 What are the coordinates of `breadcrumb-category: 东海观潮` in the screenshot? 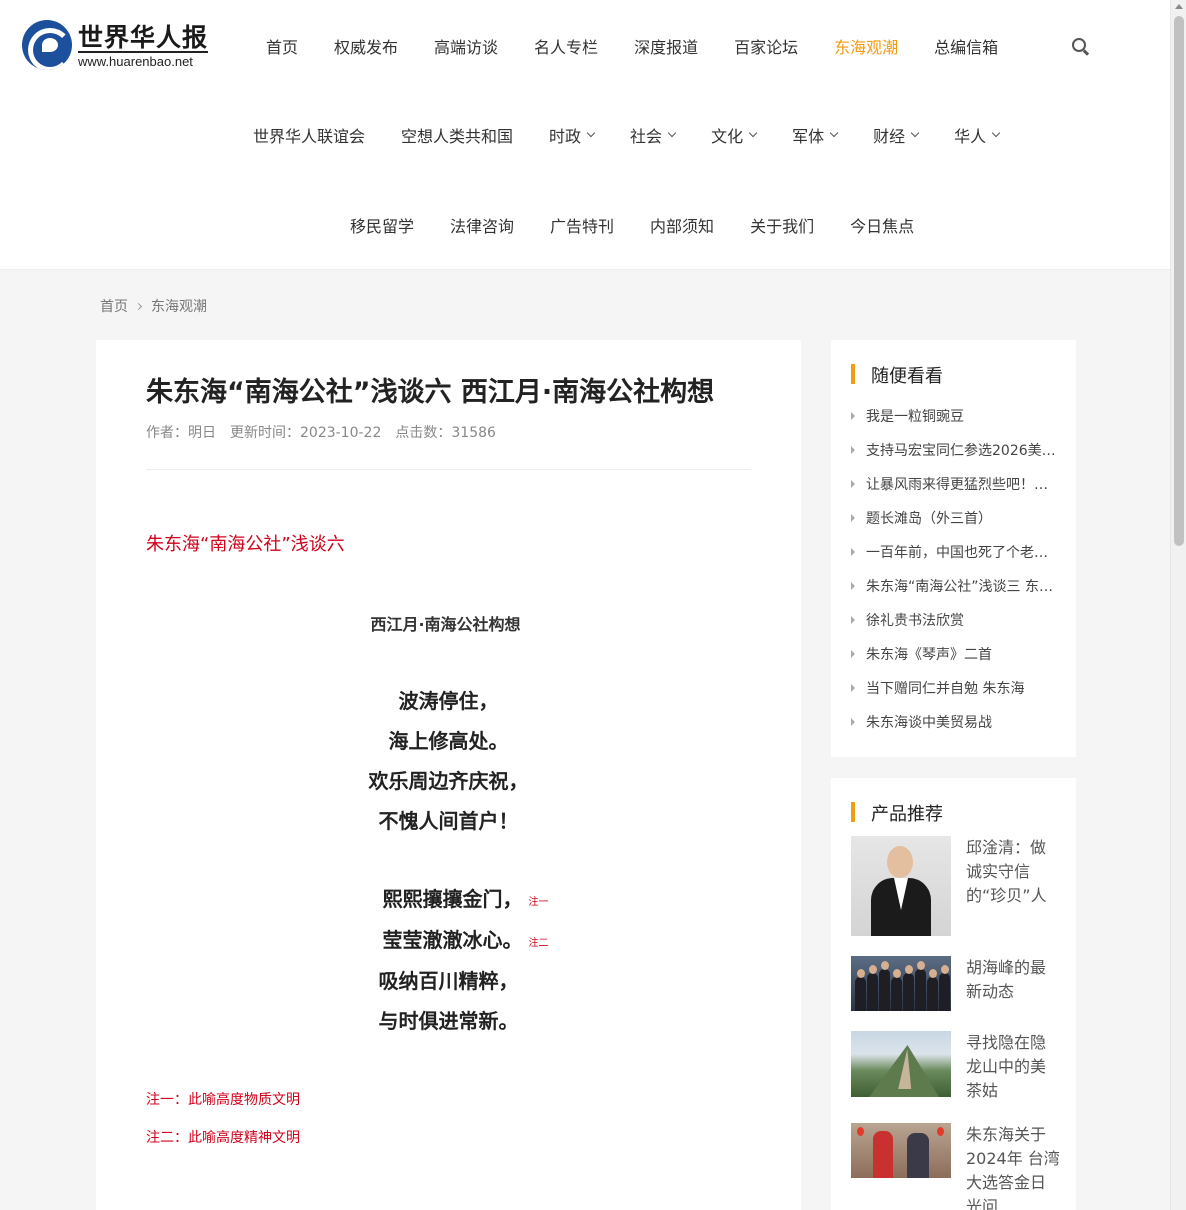 It's located at (179, 306).